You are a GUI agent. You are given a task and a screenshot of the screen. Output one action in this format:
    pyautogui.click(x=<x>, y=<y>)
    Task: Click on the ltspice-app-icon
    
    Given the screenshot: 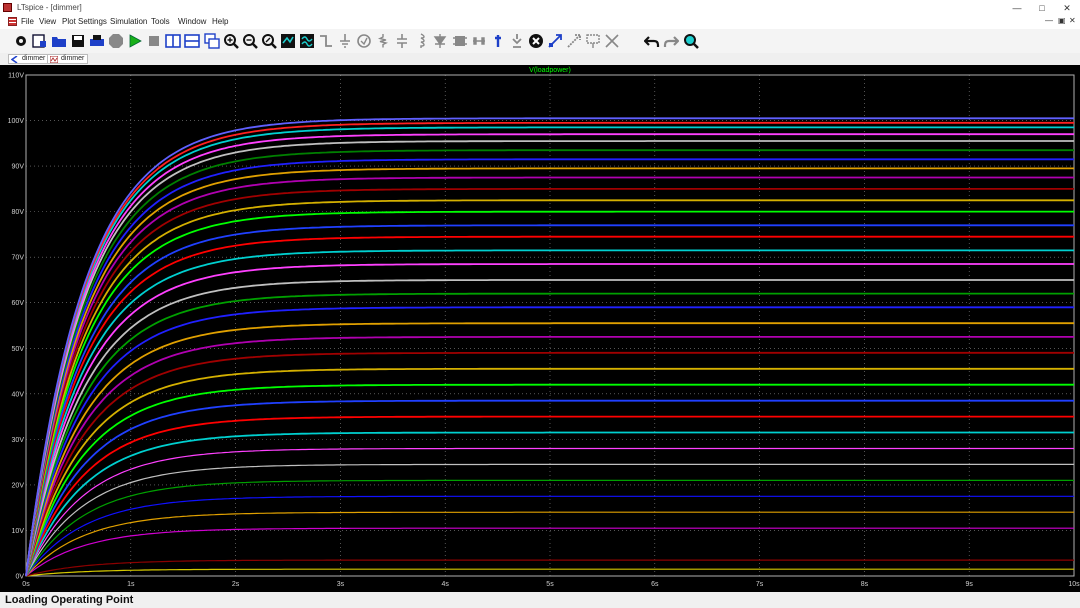 What is the action you would take?
    pyautogui.click(x=7, y=7)
    